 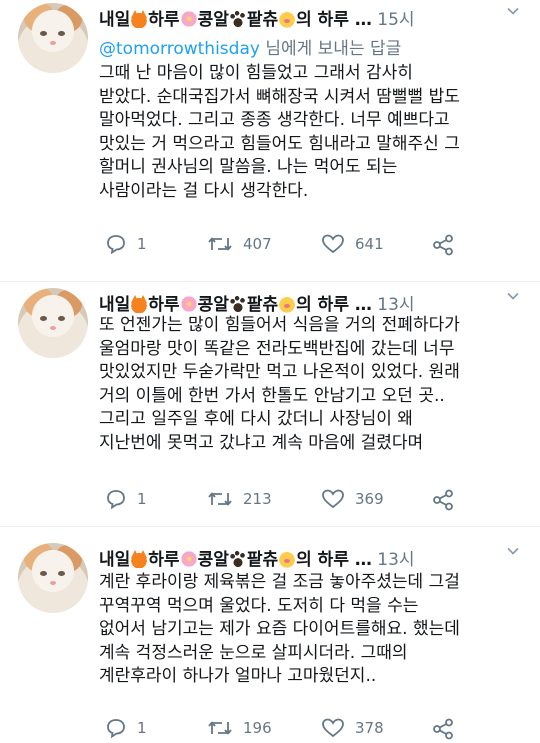 I want to click on like-count: 641, so click(x=369, y=244).